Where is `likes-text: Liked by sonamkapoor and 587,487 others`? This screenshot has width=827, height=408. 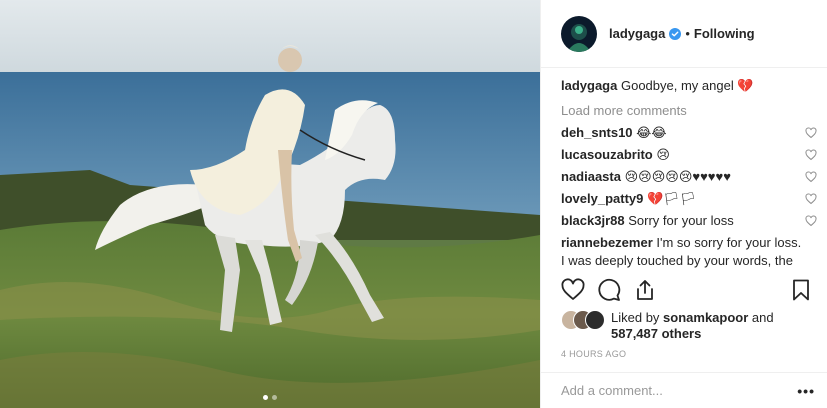 likes-text: Liked by sonamkapoor and 587,487 others is located at coordinates (692, 326).